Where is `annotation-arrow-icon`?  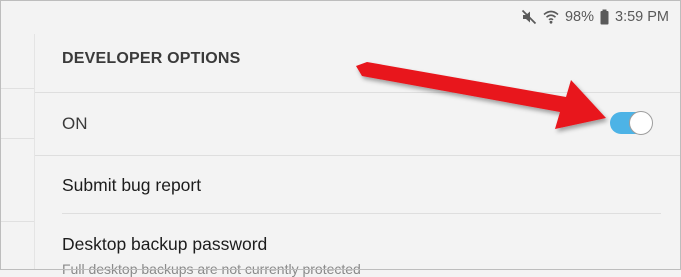
annotation-arrow-icon is located at coordinates (481, 95).